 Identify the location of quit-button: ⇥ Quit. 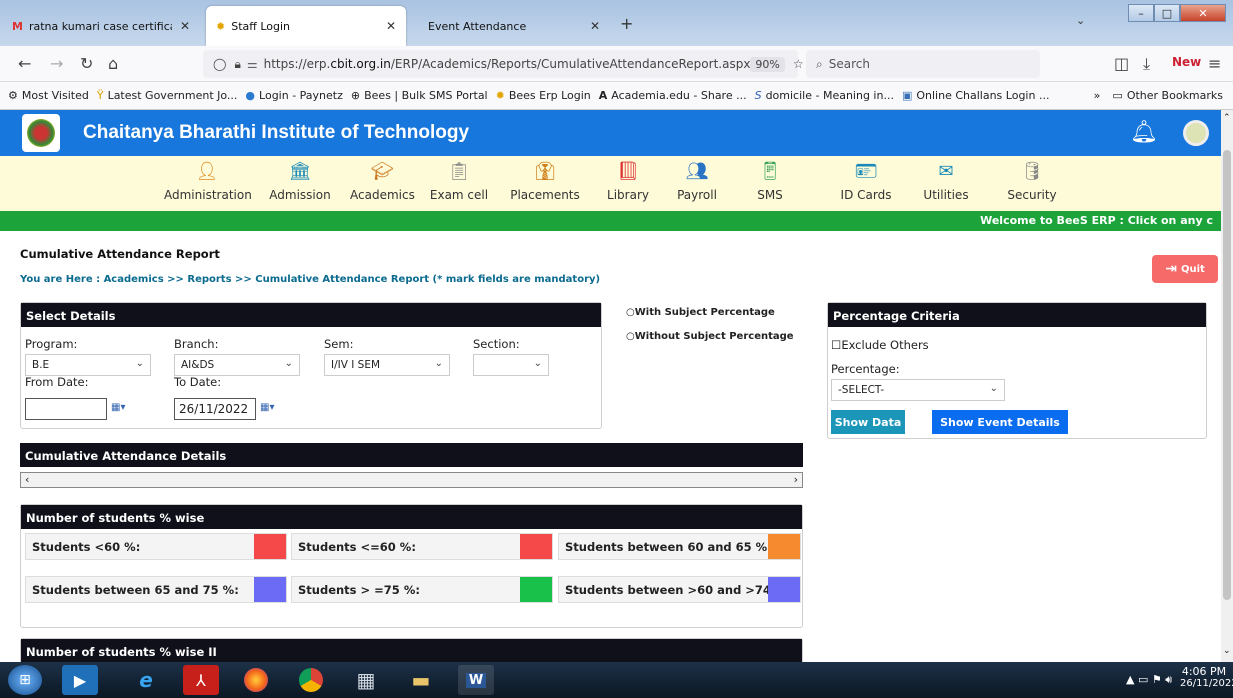
(1185, 269).